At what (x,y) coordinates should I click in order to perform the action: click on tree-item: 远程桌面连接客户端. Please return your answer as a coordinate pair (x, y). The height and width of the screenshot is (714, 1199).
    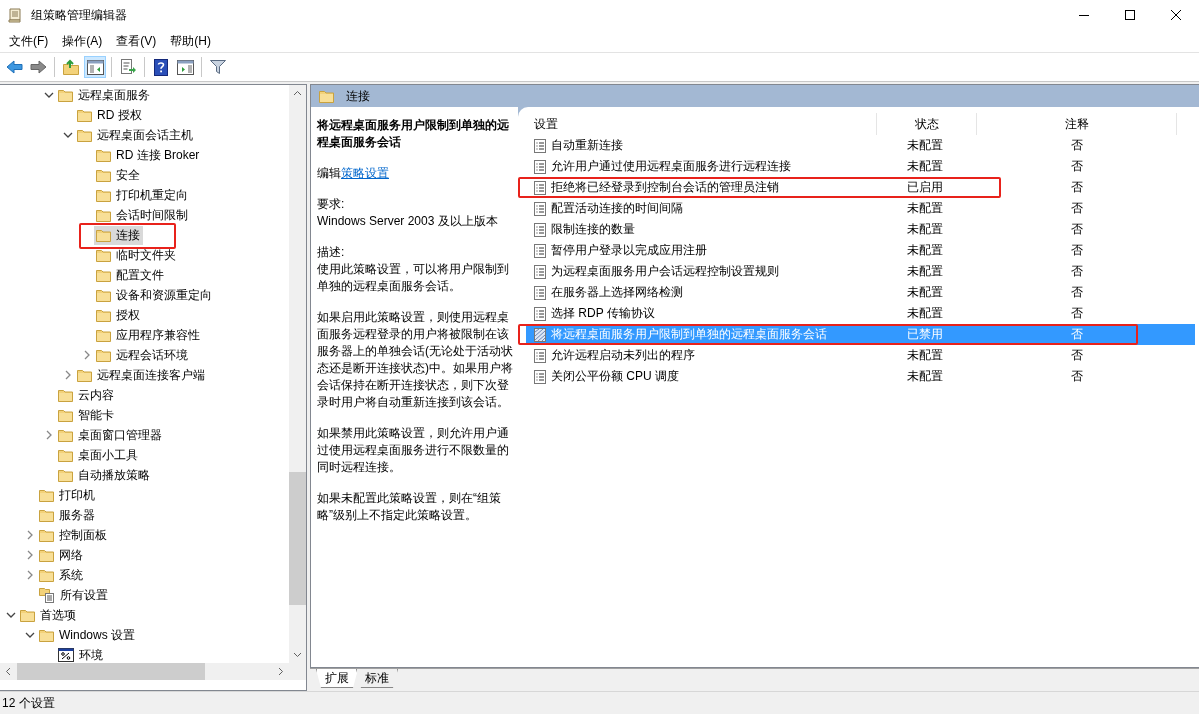
    Looking at the image, I should click on (141, 375).